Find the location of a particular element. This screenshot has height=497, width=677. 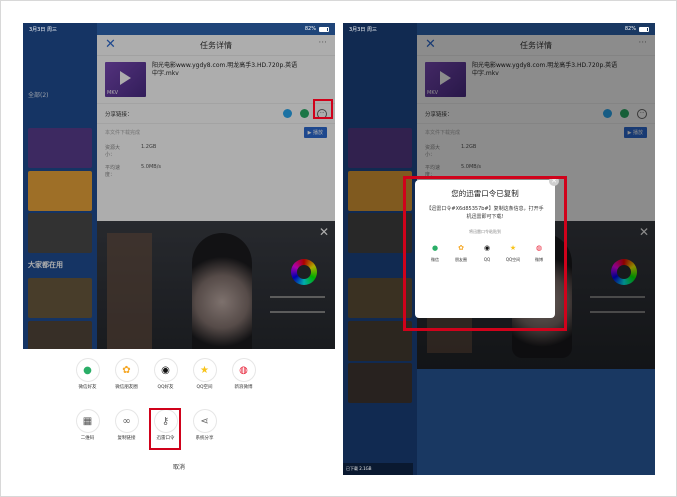

share-target-moments: ✿ 微信朋友圈 is located at coordinates (126, 374).